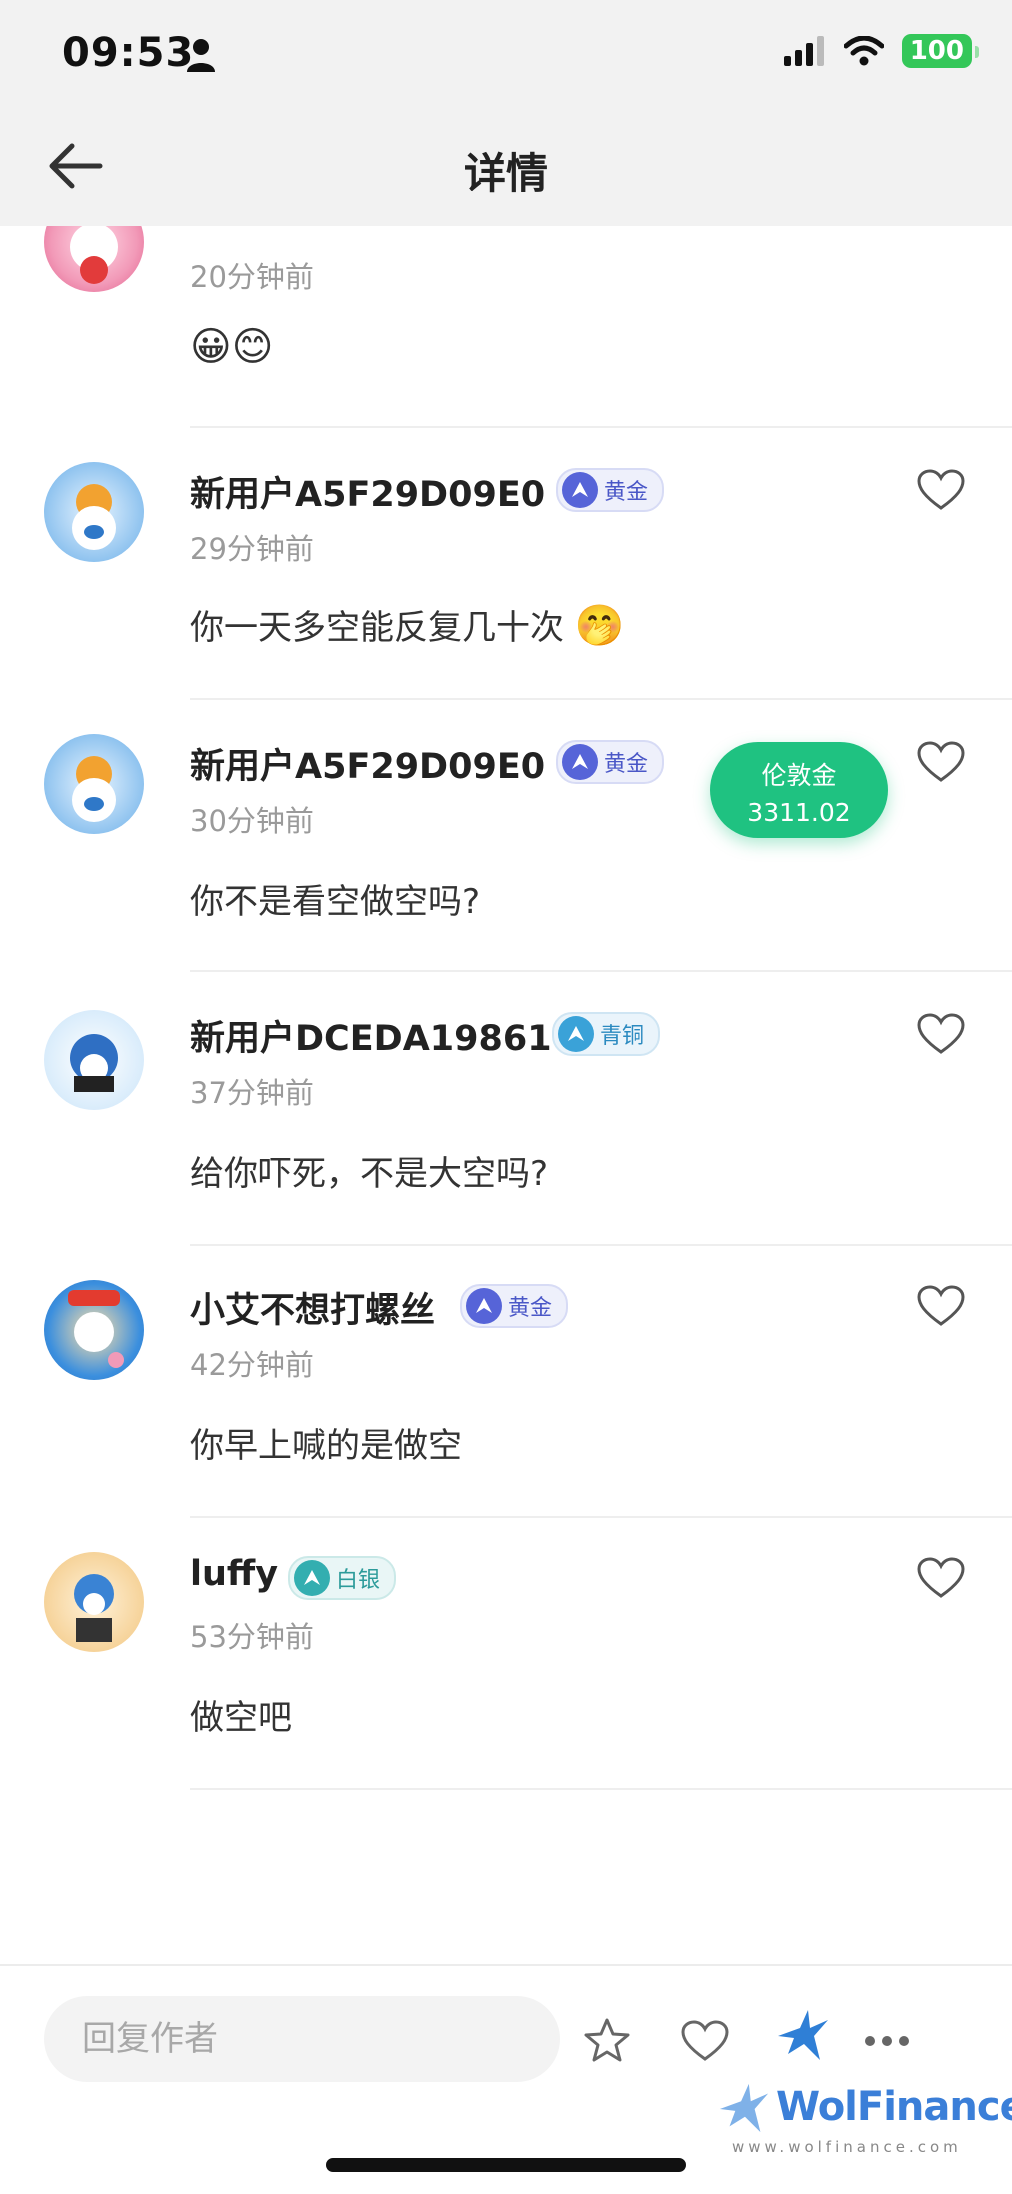  What do you see at coordinates (506, 113) in the screenshot?
I see `top-bar: 09:53 100 详情` at bounding box center [506, 113].